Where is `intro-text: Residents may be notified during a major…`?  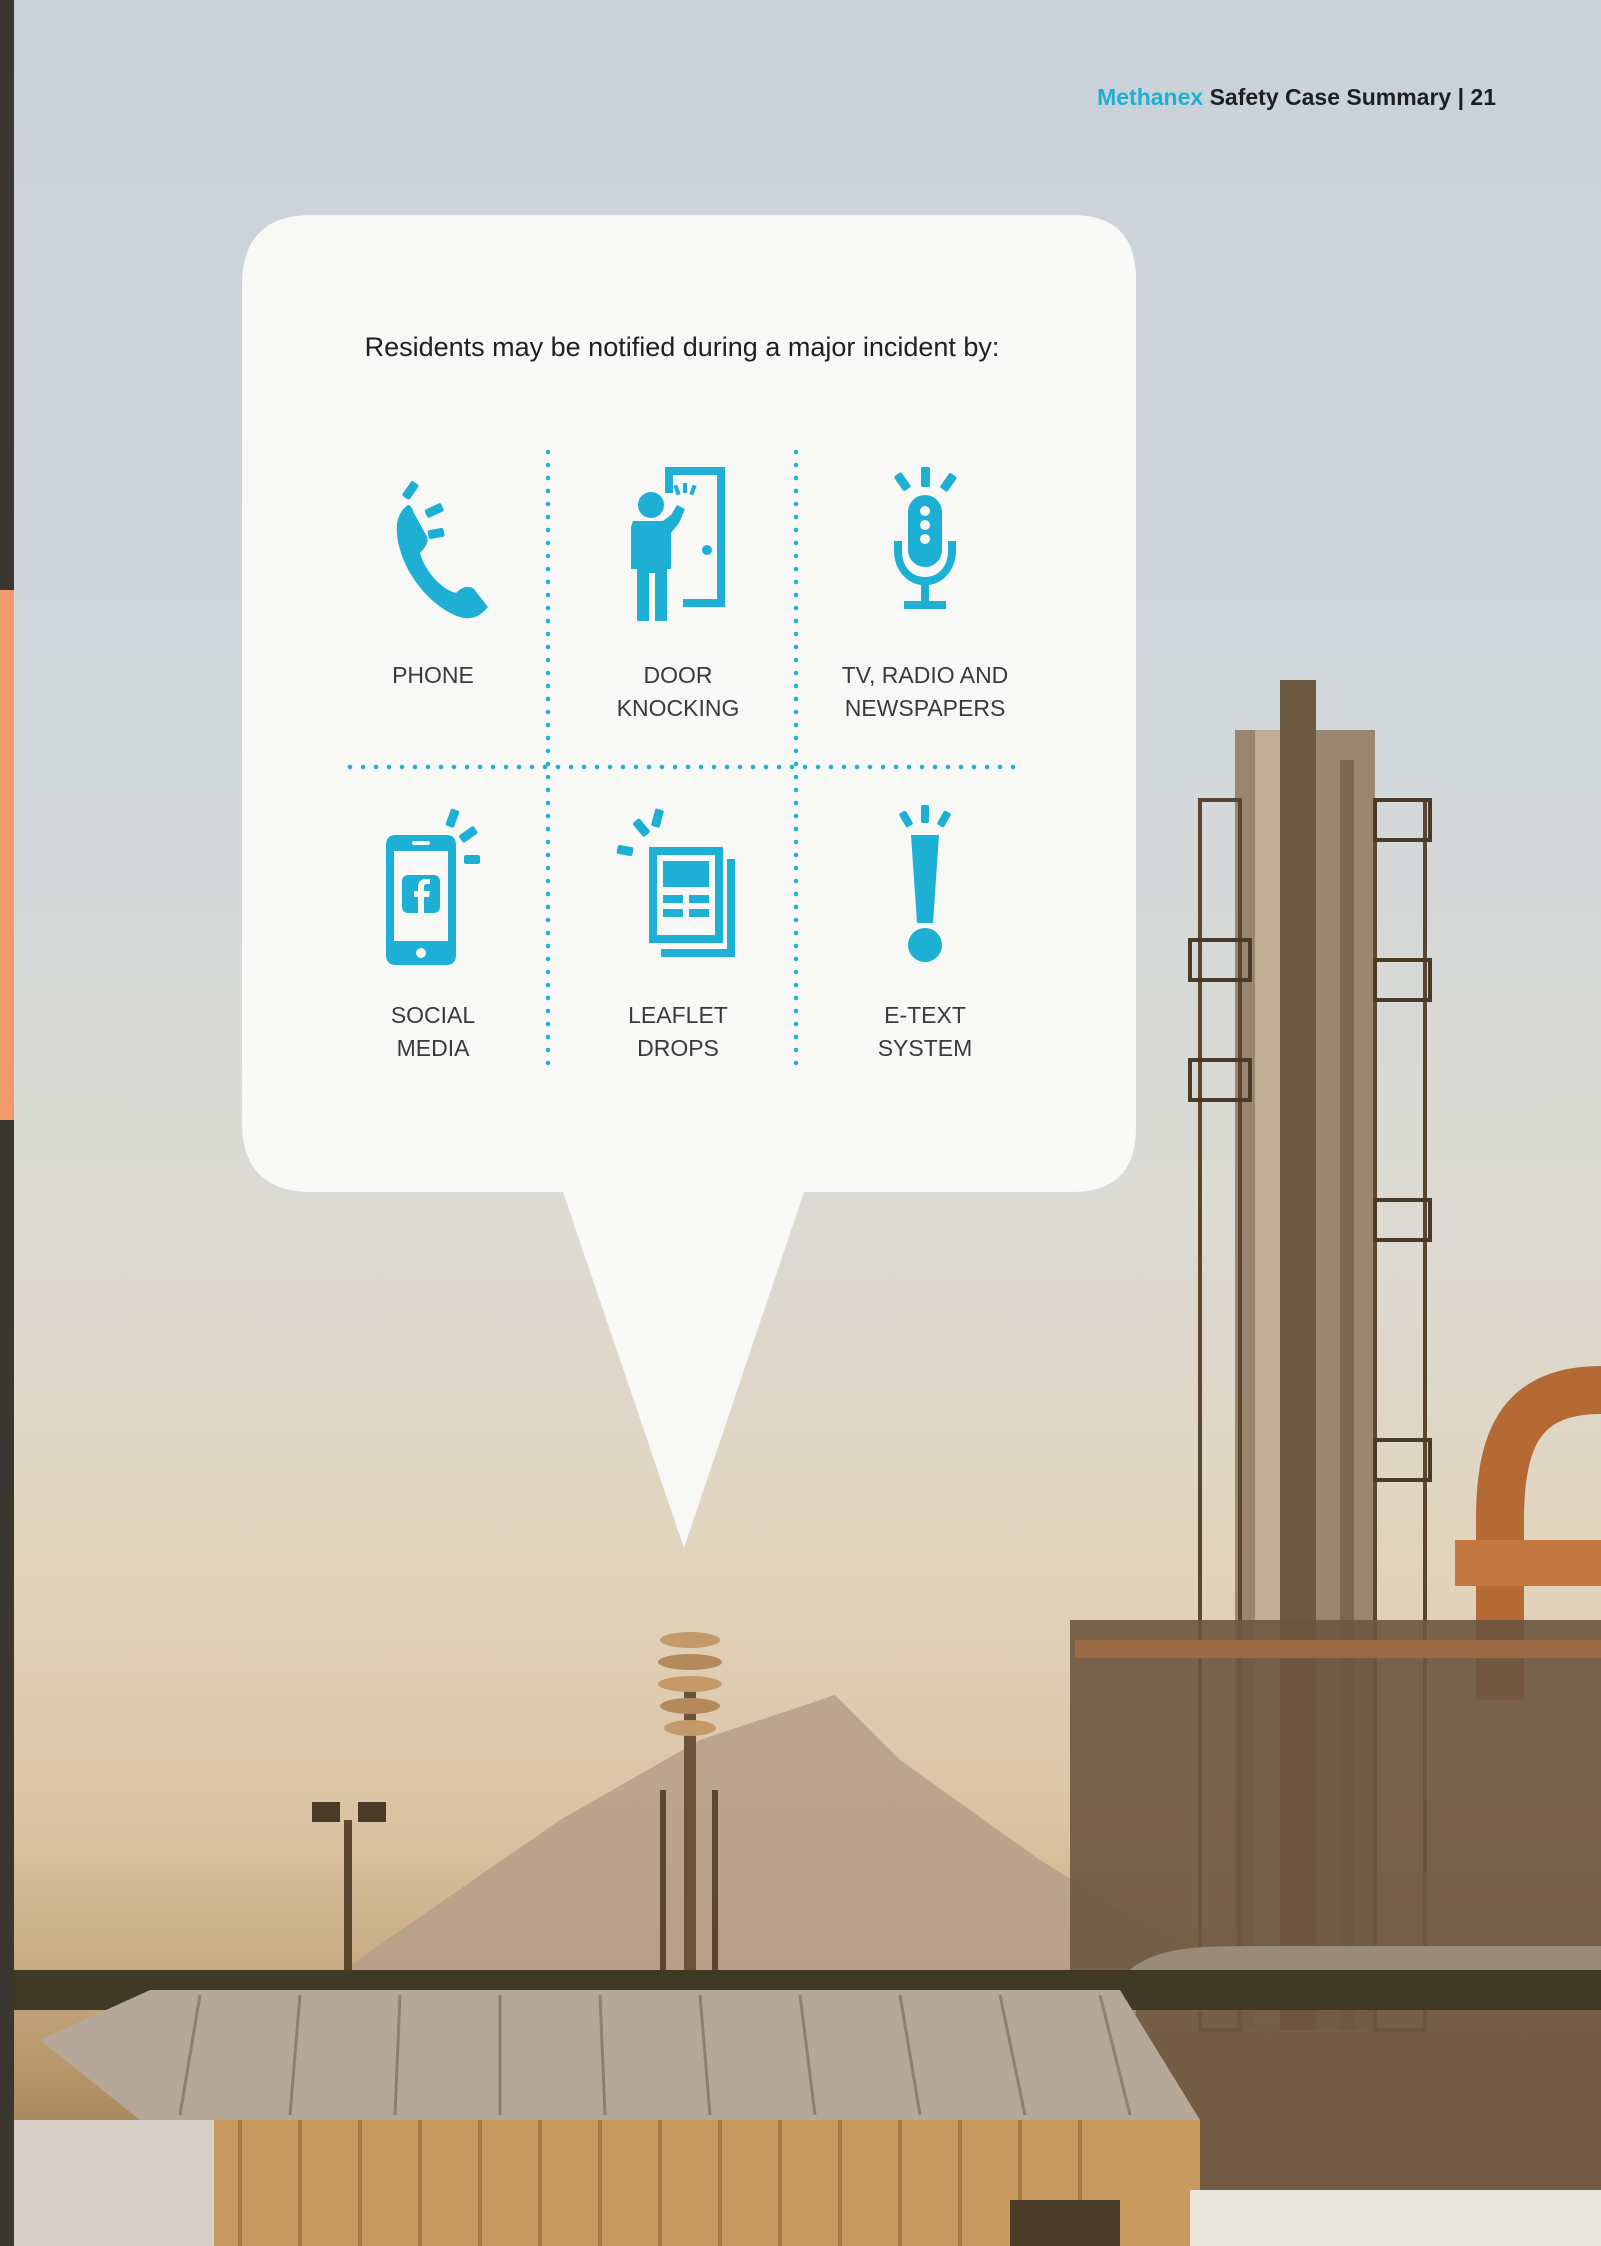
intro-text: Residents may be notified during a major… is located at coordinates (682, 347).